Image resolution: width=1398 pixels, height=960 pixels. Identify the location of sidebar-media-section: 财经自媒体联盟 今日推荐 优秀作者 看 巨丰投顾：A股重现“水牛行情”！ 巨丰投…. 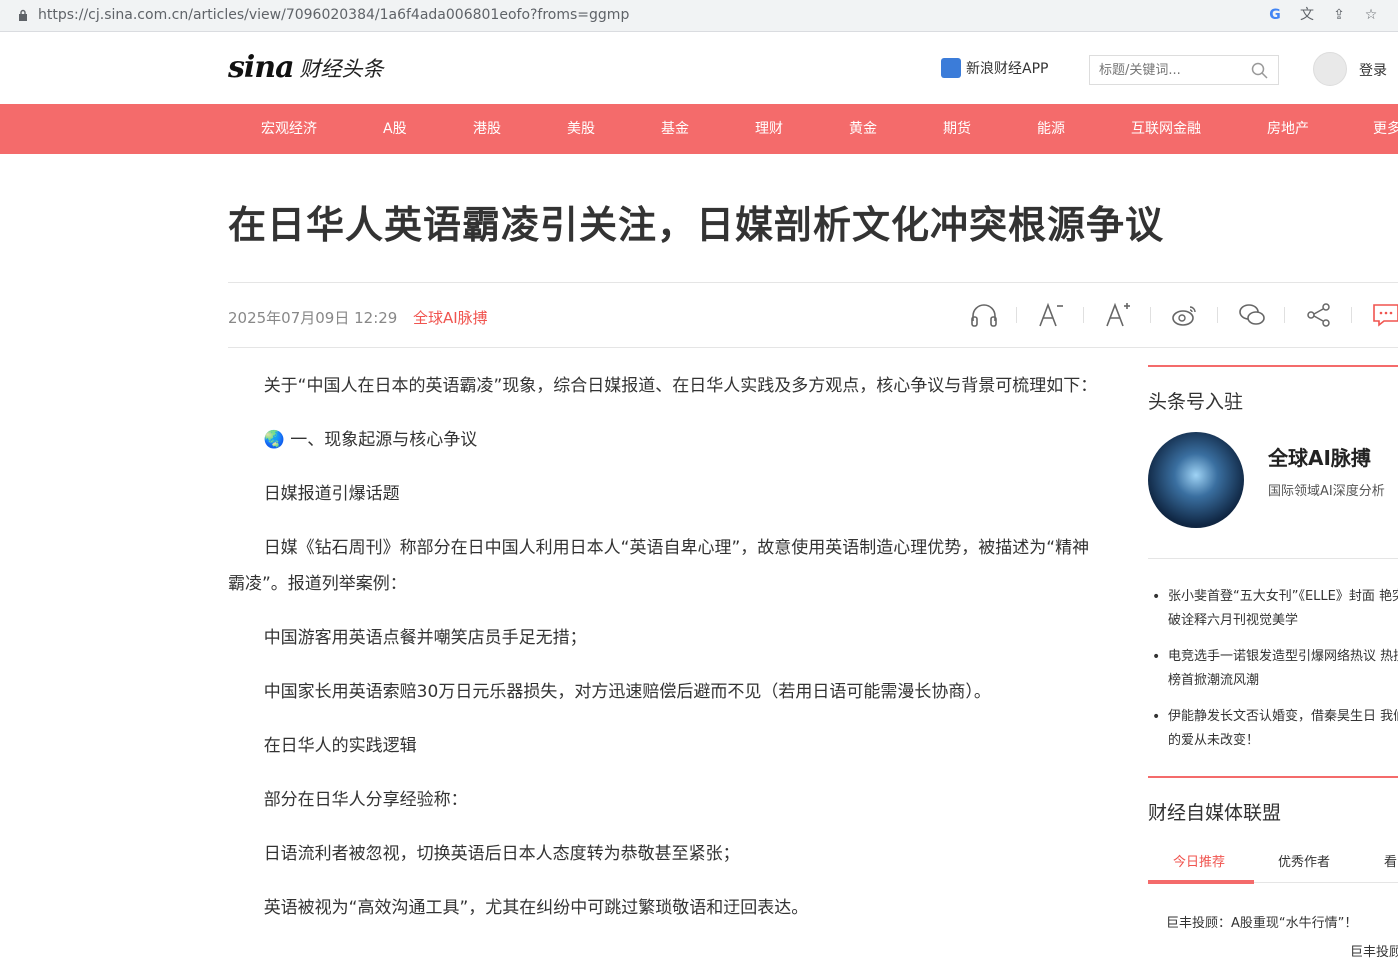
(1273, 868).